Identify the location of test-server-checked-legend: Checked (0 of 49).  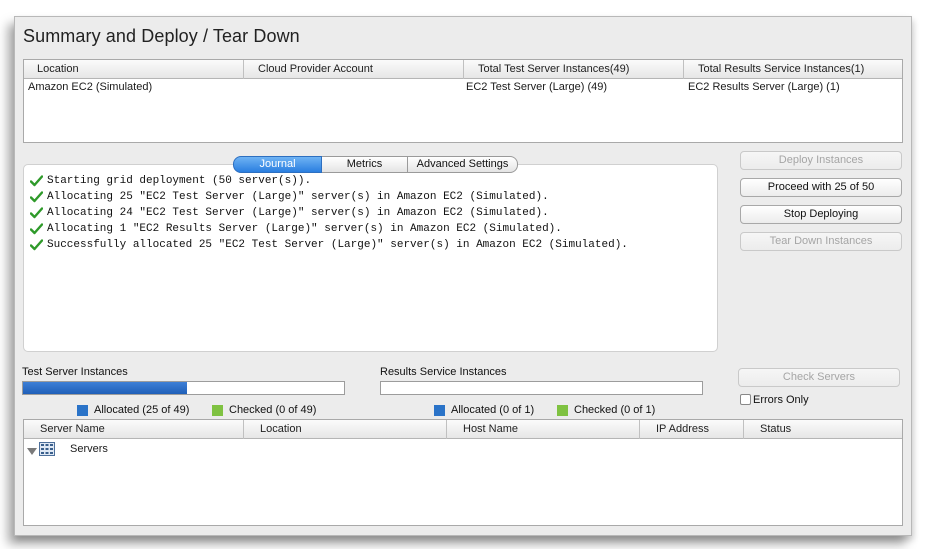
(264, 410).